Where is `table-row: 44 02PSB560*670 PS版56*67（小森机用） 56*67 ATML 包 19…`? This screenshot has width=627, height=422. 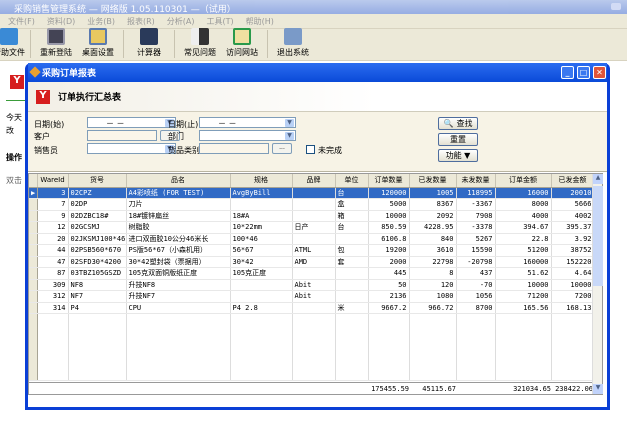 table-row: 44 02PSB560*670 PS版56*67（小森机用） 56*67 ATML 包 19… is located at coordinates (312, 250).